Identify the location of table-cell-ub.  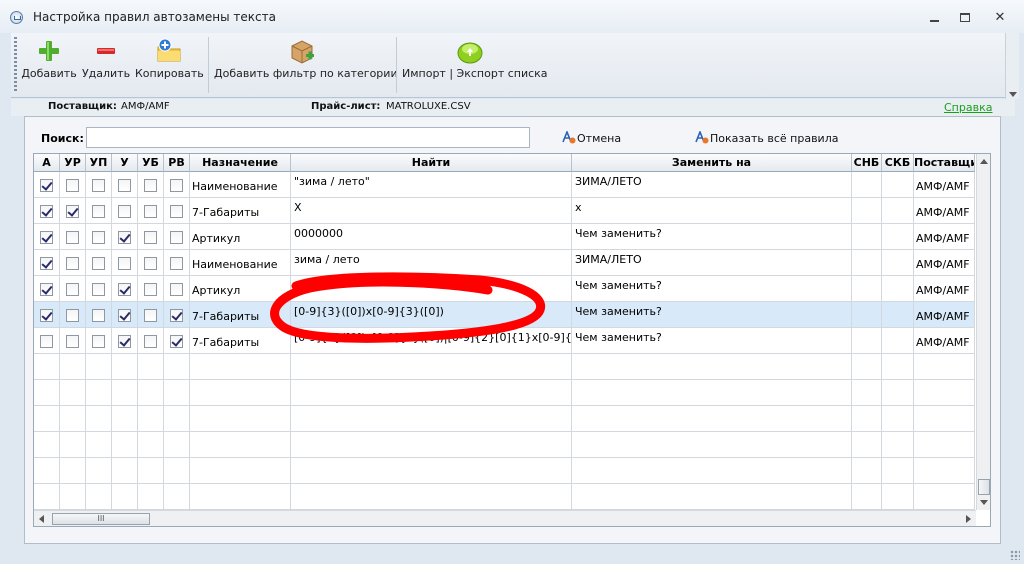
(151, 419).